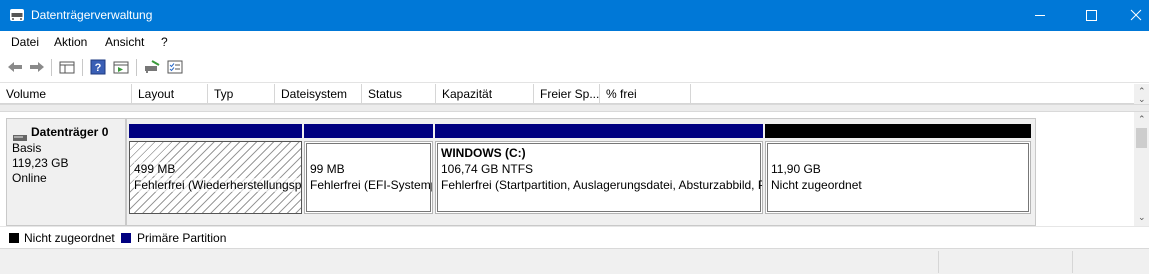 This screenshot has width=1149, height=274. Describe the element at coordinates (217, 185) in the screenshot. I see `partition-status: Fehlerfrei (Wiederherstellungspartition)` at that location.